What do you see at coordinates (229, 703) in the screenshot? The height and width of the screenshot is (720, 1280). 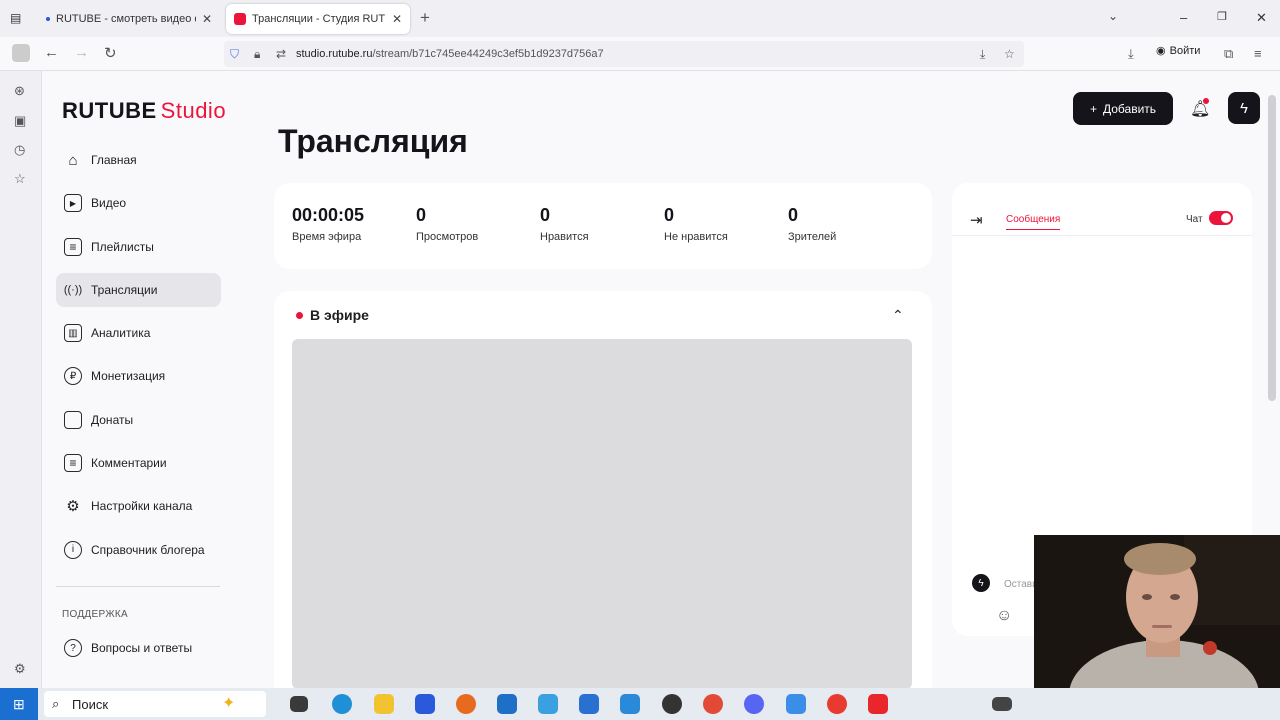 I see `copilot-sparkle-icon: ✦` at bounding box center [229, 703].